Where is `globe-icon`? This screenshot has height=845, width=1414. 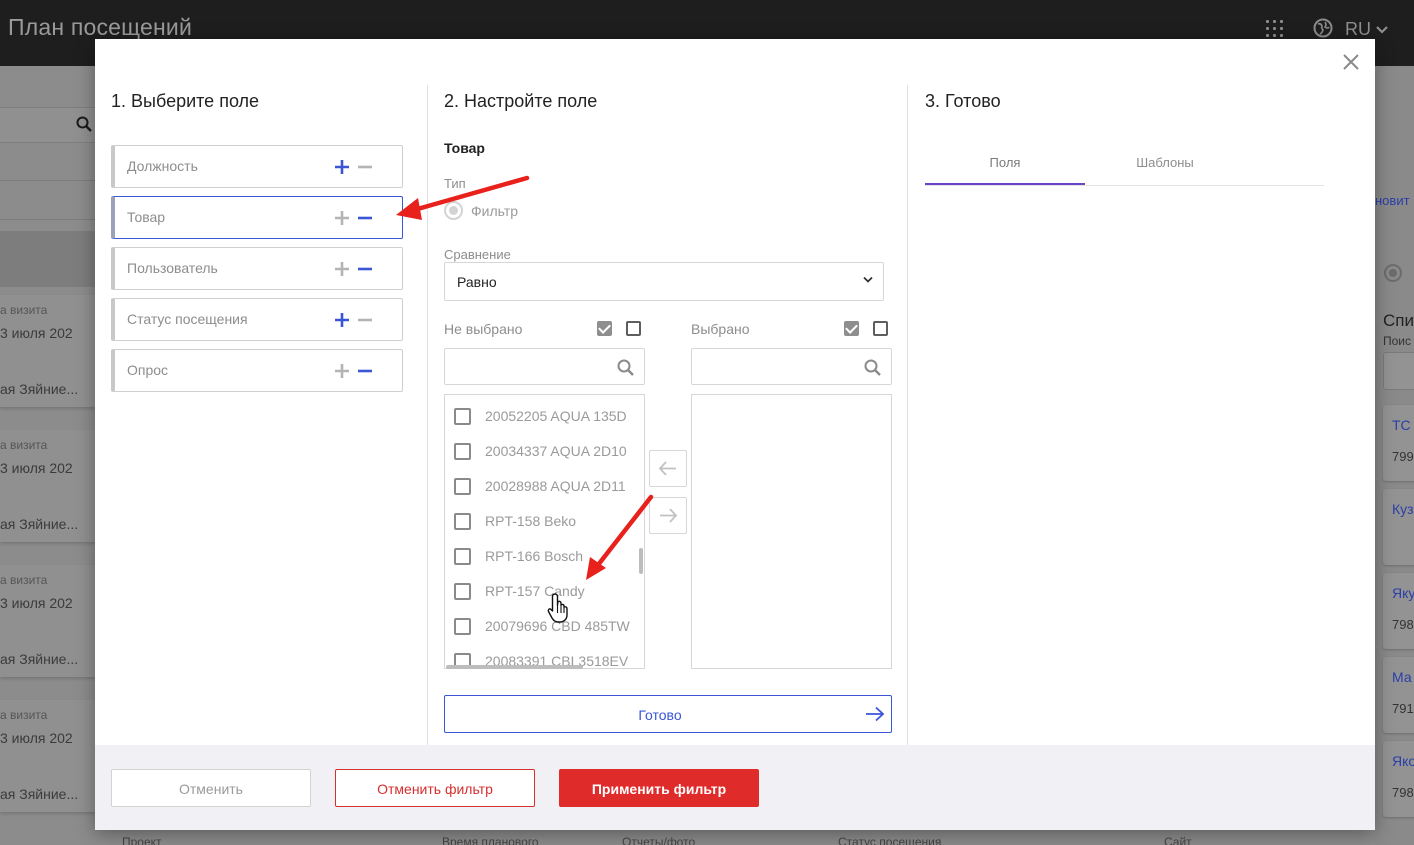
globe-icon is located at coordinates (1323, 28).